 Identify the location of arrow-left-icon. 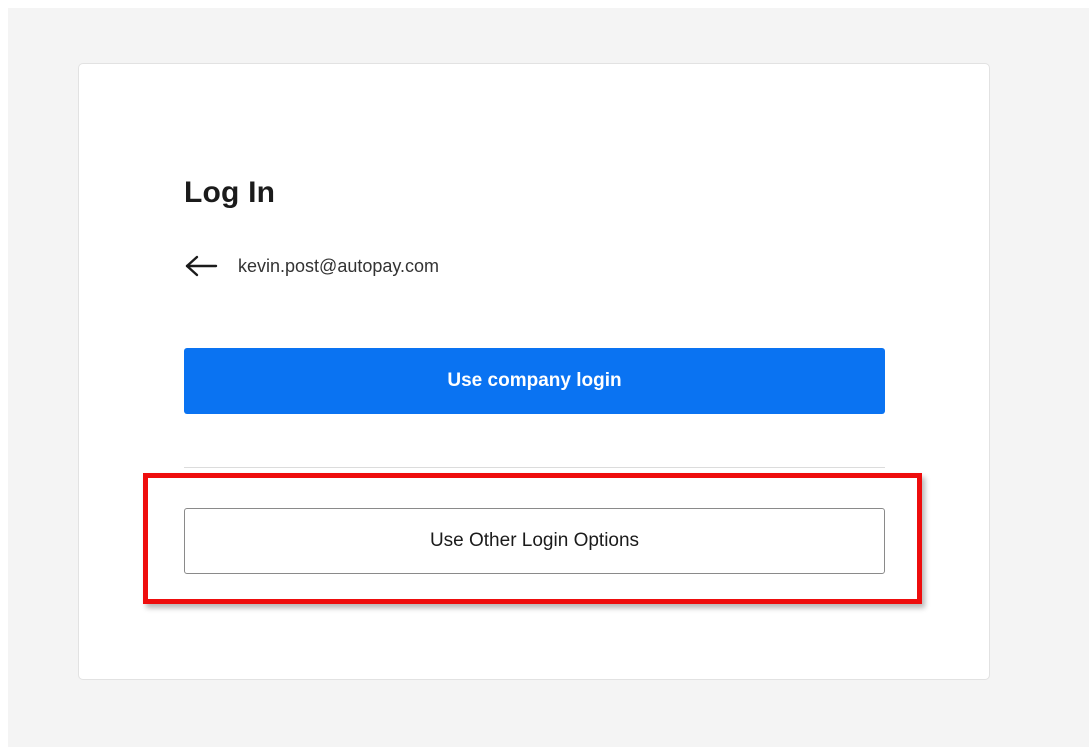
(201, 266).